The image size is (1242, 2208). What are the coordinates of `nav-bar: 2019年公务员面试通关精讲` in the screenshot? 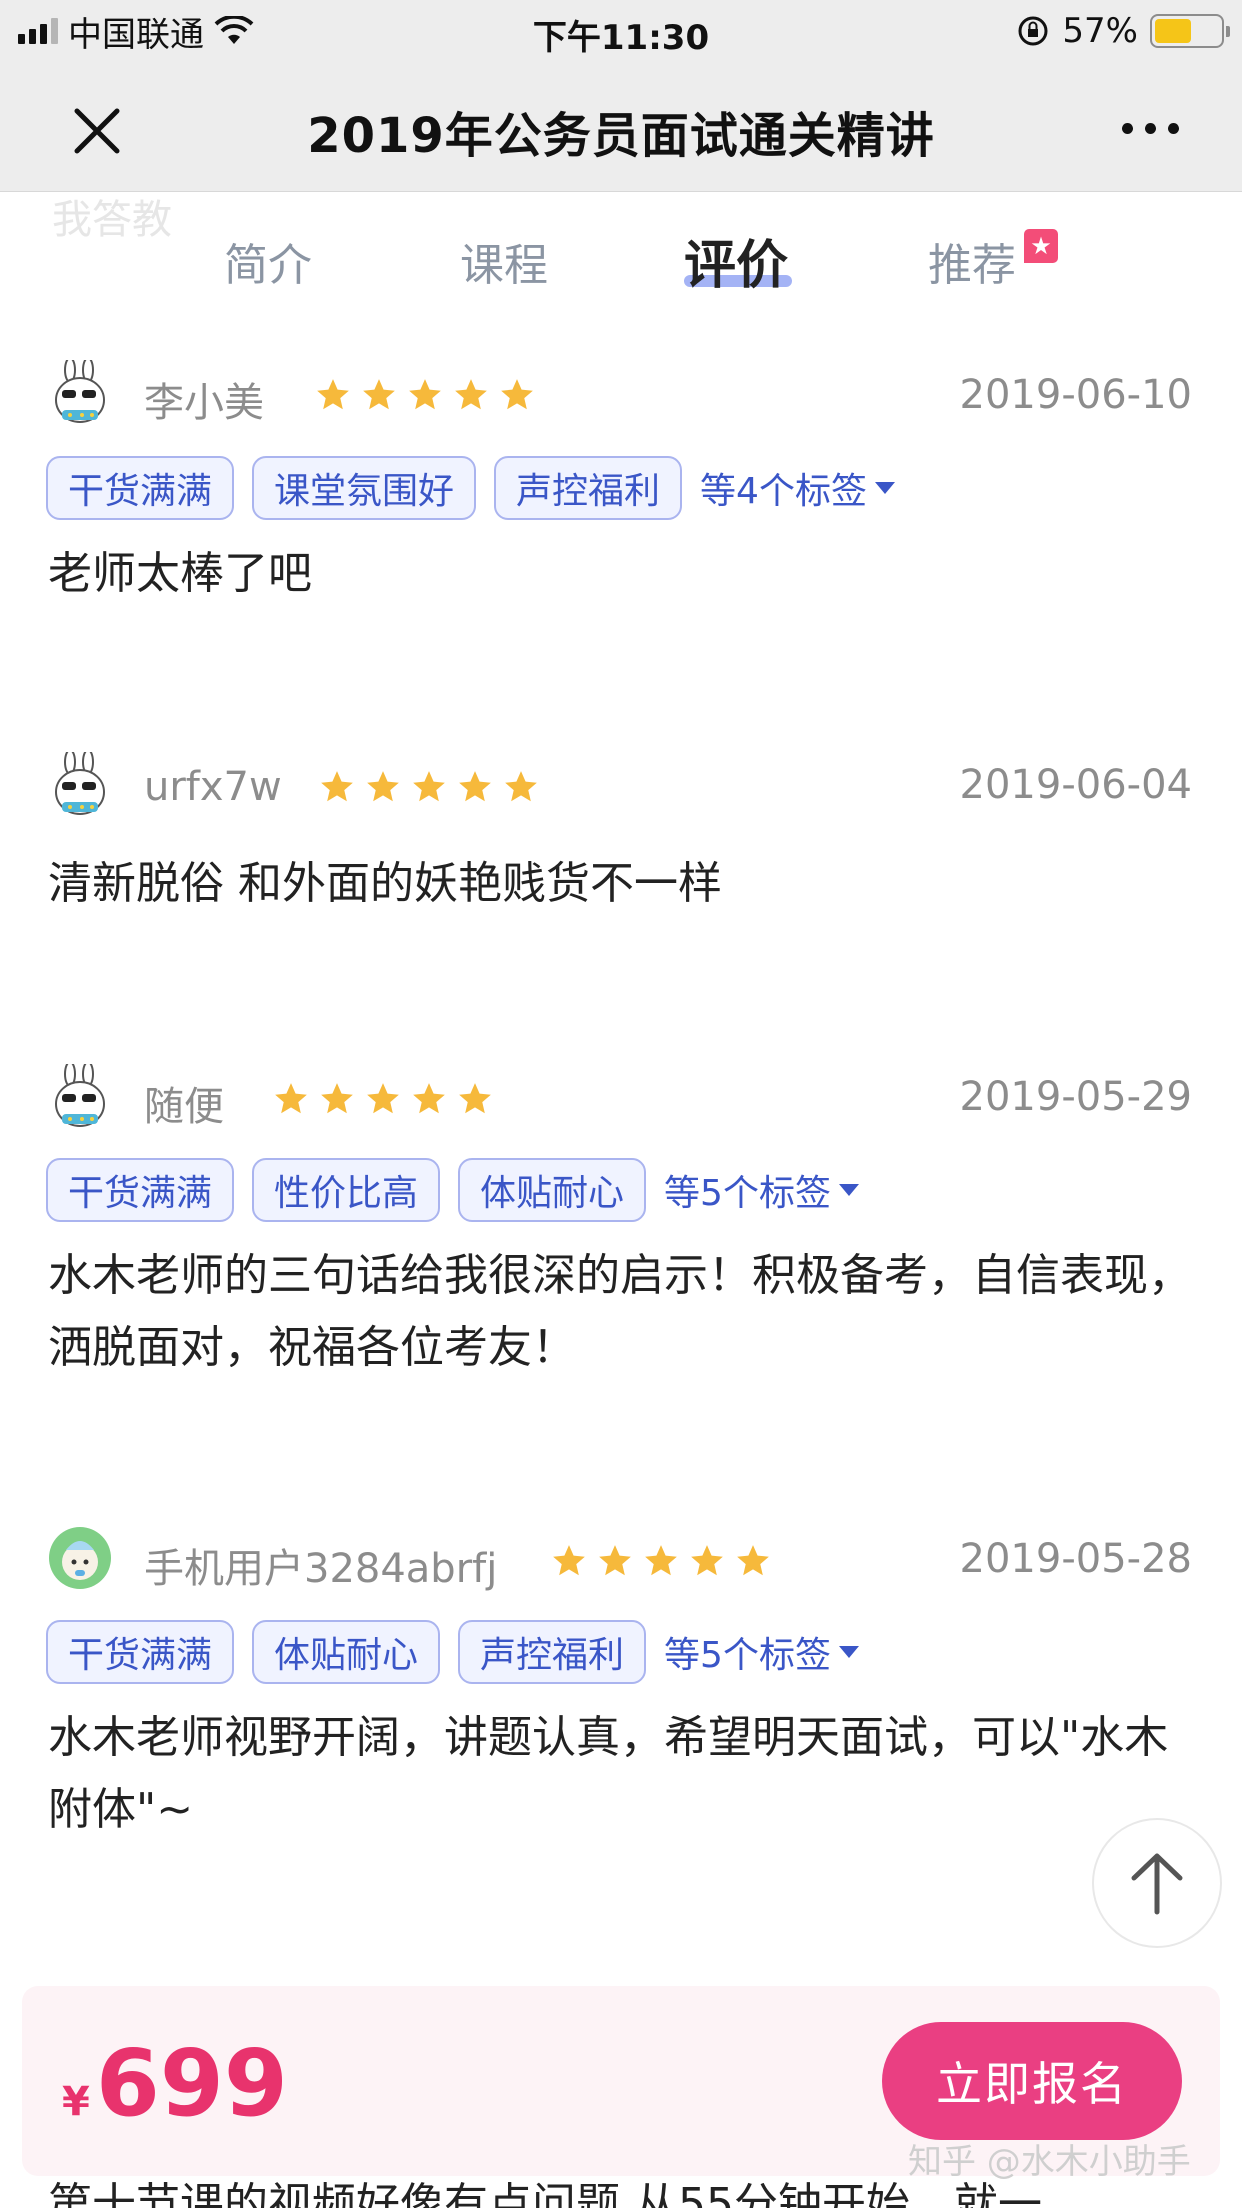 It's located at (621, 126).